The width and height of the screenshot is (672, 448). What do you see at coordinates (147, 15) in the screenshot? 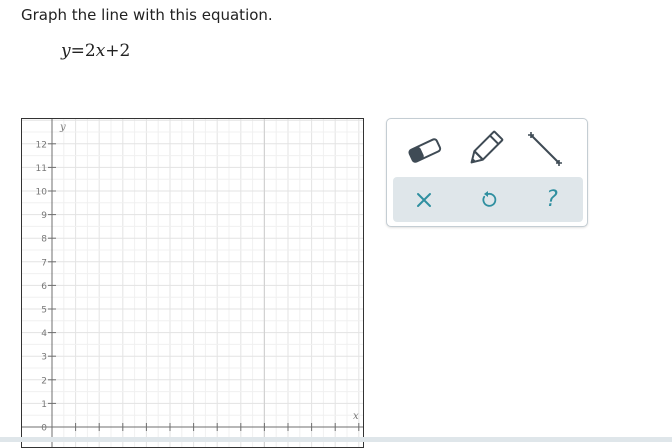
I see `question-prompt: Graph the line with this equation.` at bounding box center [147, 15].